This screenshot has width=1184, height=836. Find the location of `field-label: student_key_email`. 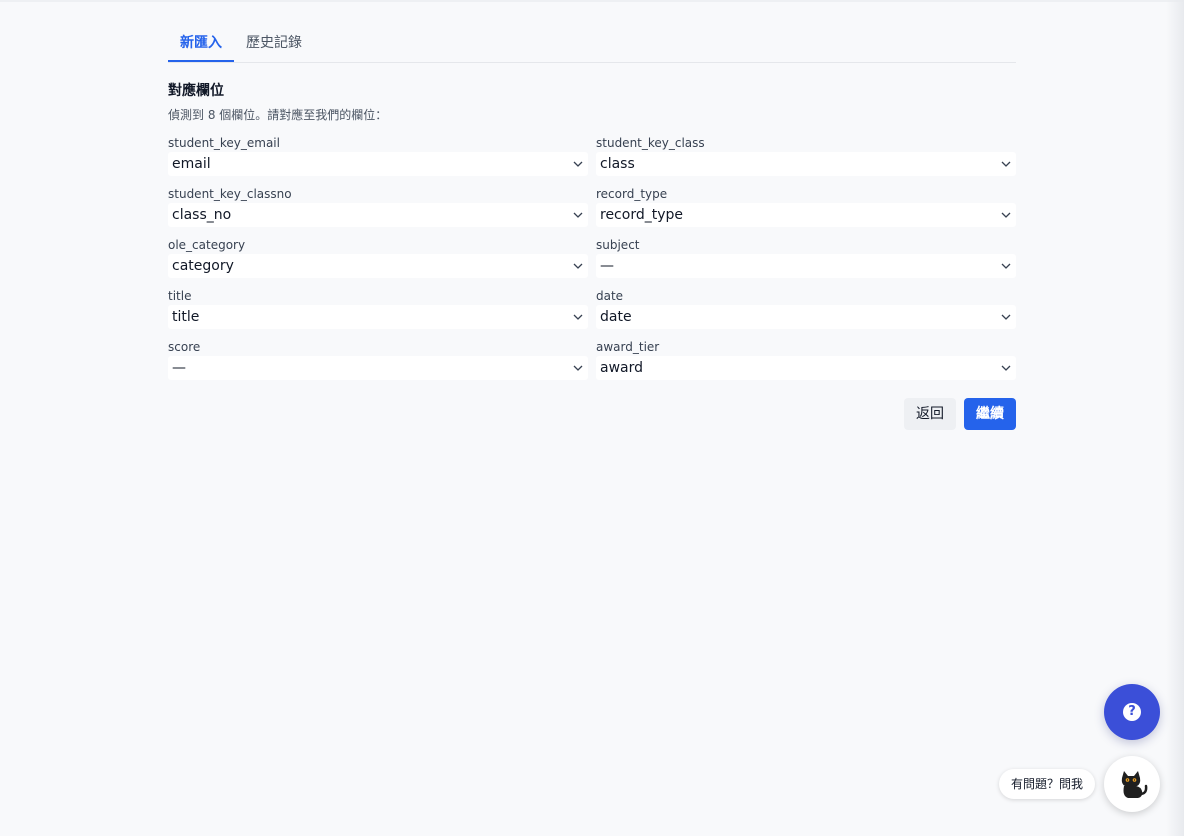

field-label: student_key_email is located at coordinates (224, 143).